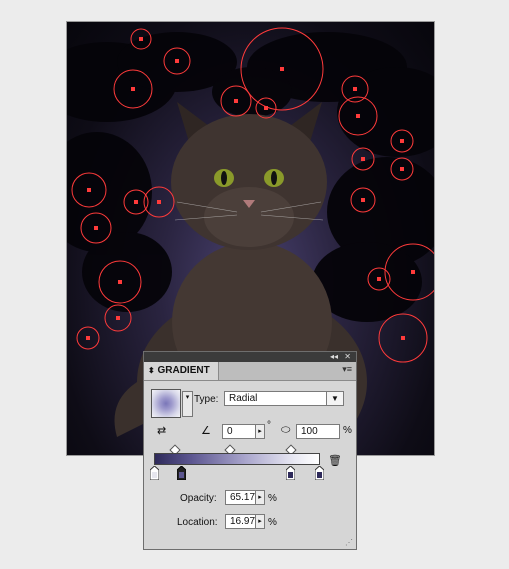 The height and width of the screenshot is (569, 509). What do you see at coordinates (197, 522) in the screenshot?
I see `location-label: Location:` at bounding box center [197, 522].